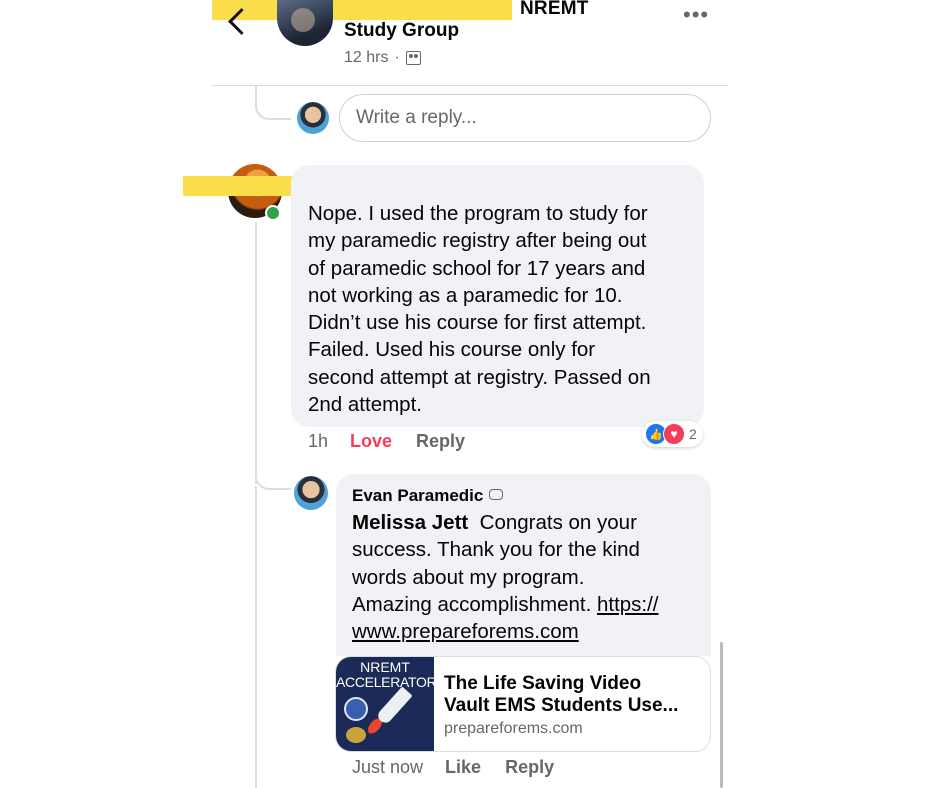 The image size is (940, 788). I want to click on reply-line-text: Amazing accomplishment., so click(472, 604).